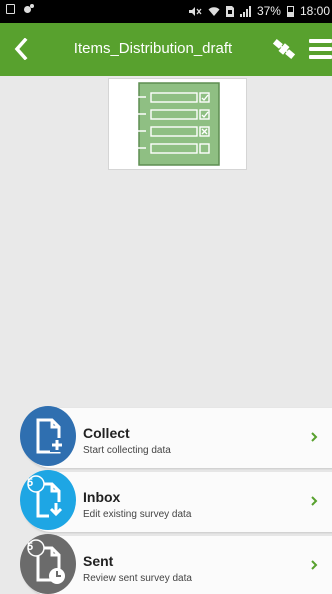 This screenshot has width=332, height=594. I want to click on collect-subtitle: Start collecting data, so click(127, 450).